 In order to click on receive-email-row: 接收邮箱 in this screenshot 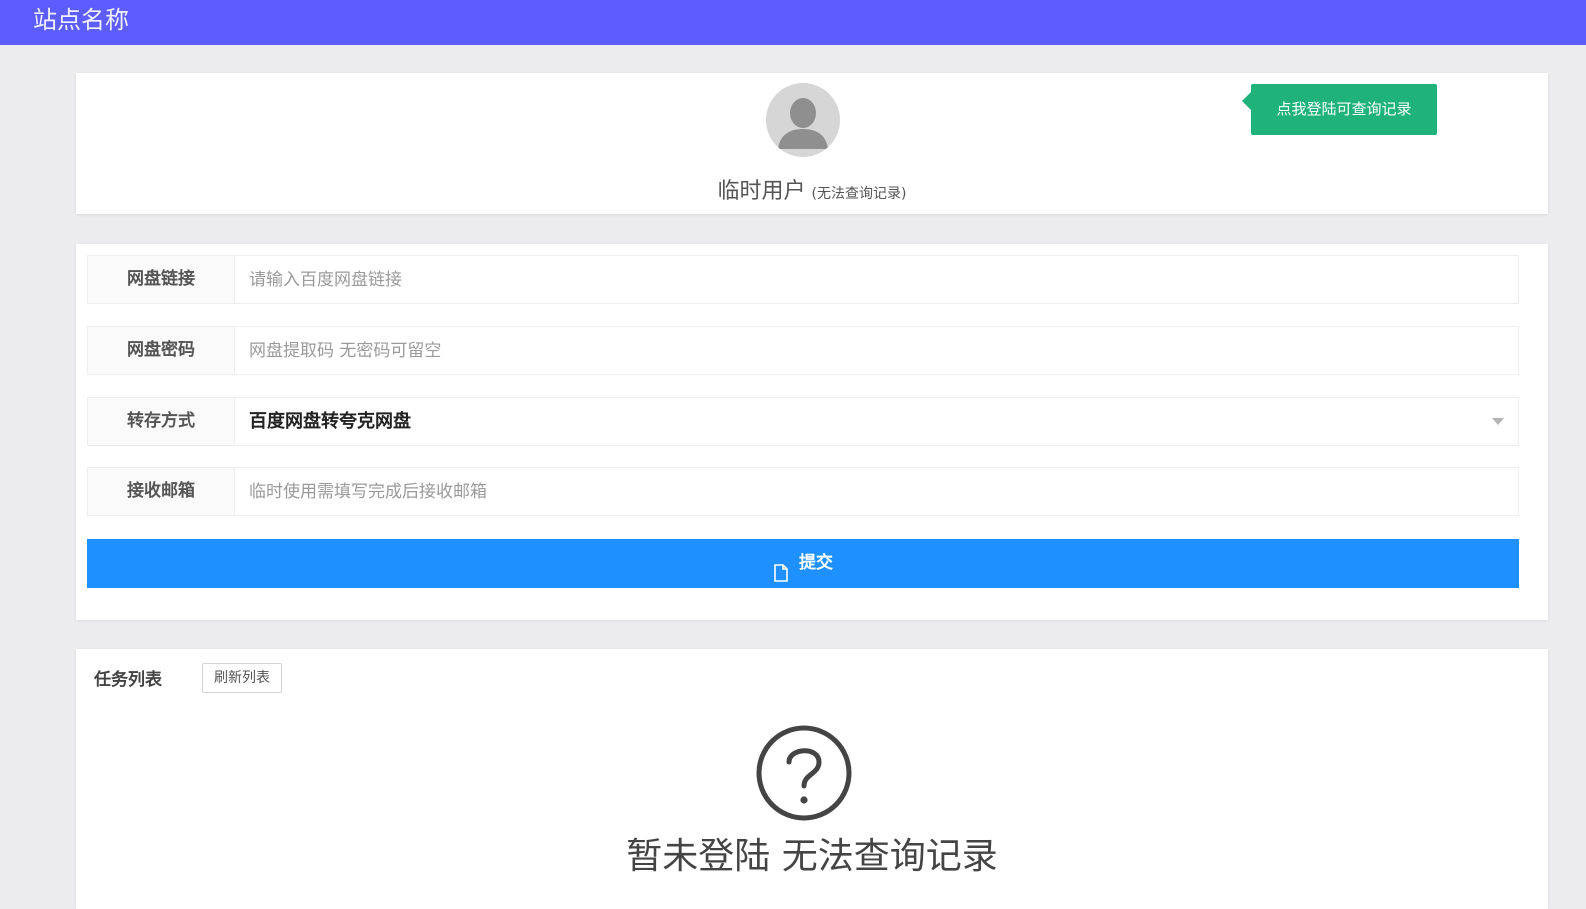, I will do `click(803, 491)`.